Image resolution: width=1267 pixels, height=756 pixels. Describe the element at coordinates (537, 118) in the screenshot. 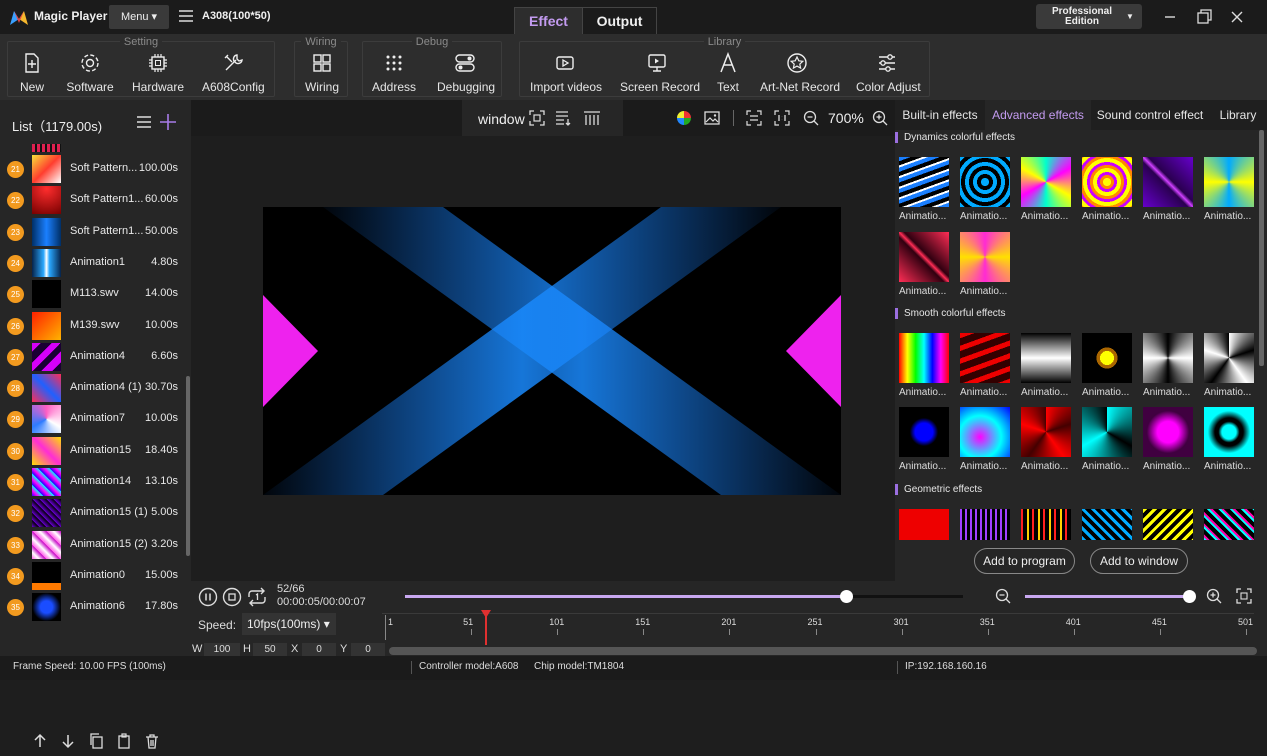

I see `fit-frame-icon` at that location.